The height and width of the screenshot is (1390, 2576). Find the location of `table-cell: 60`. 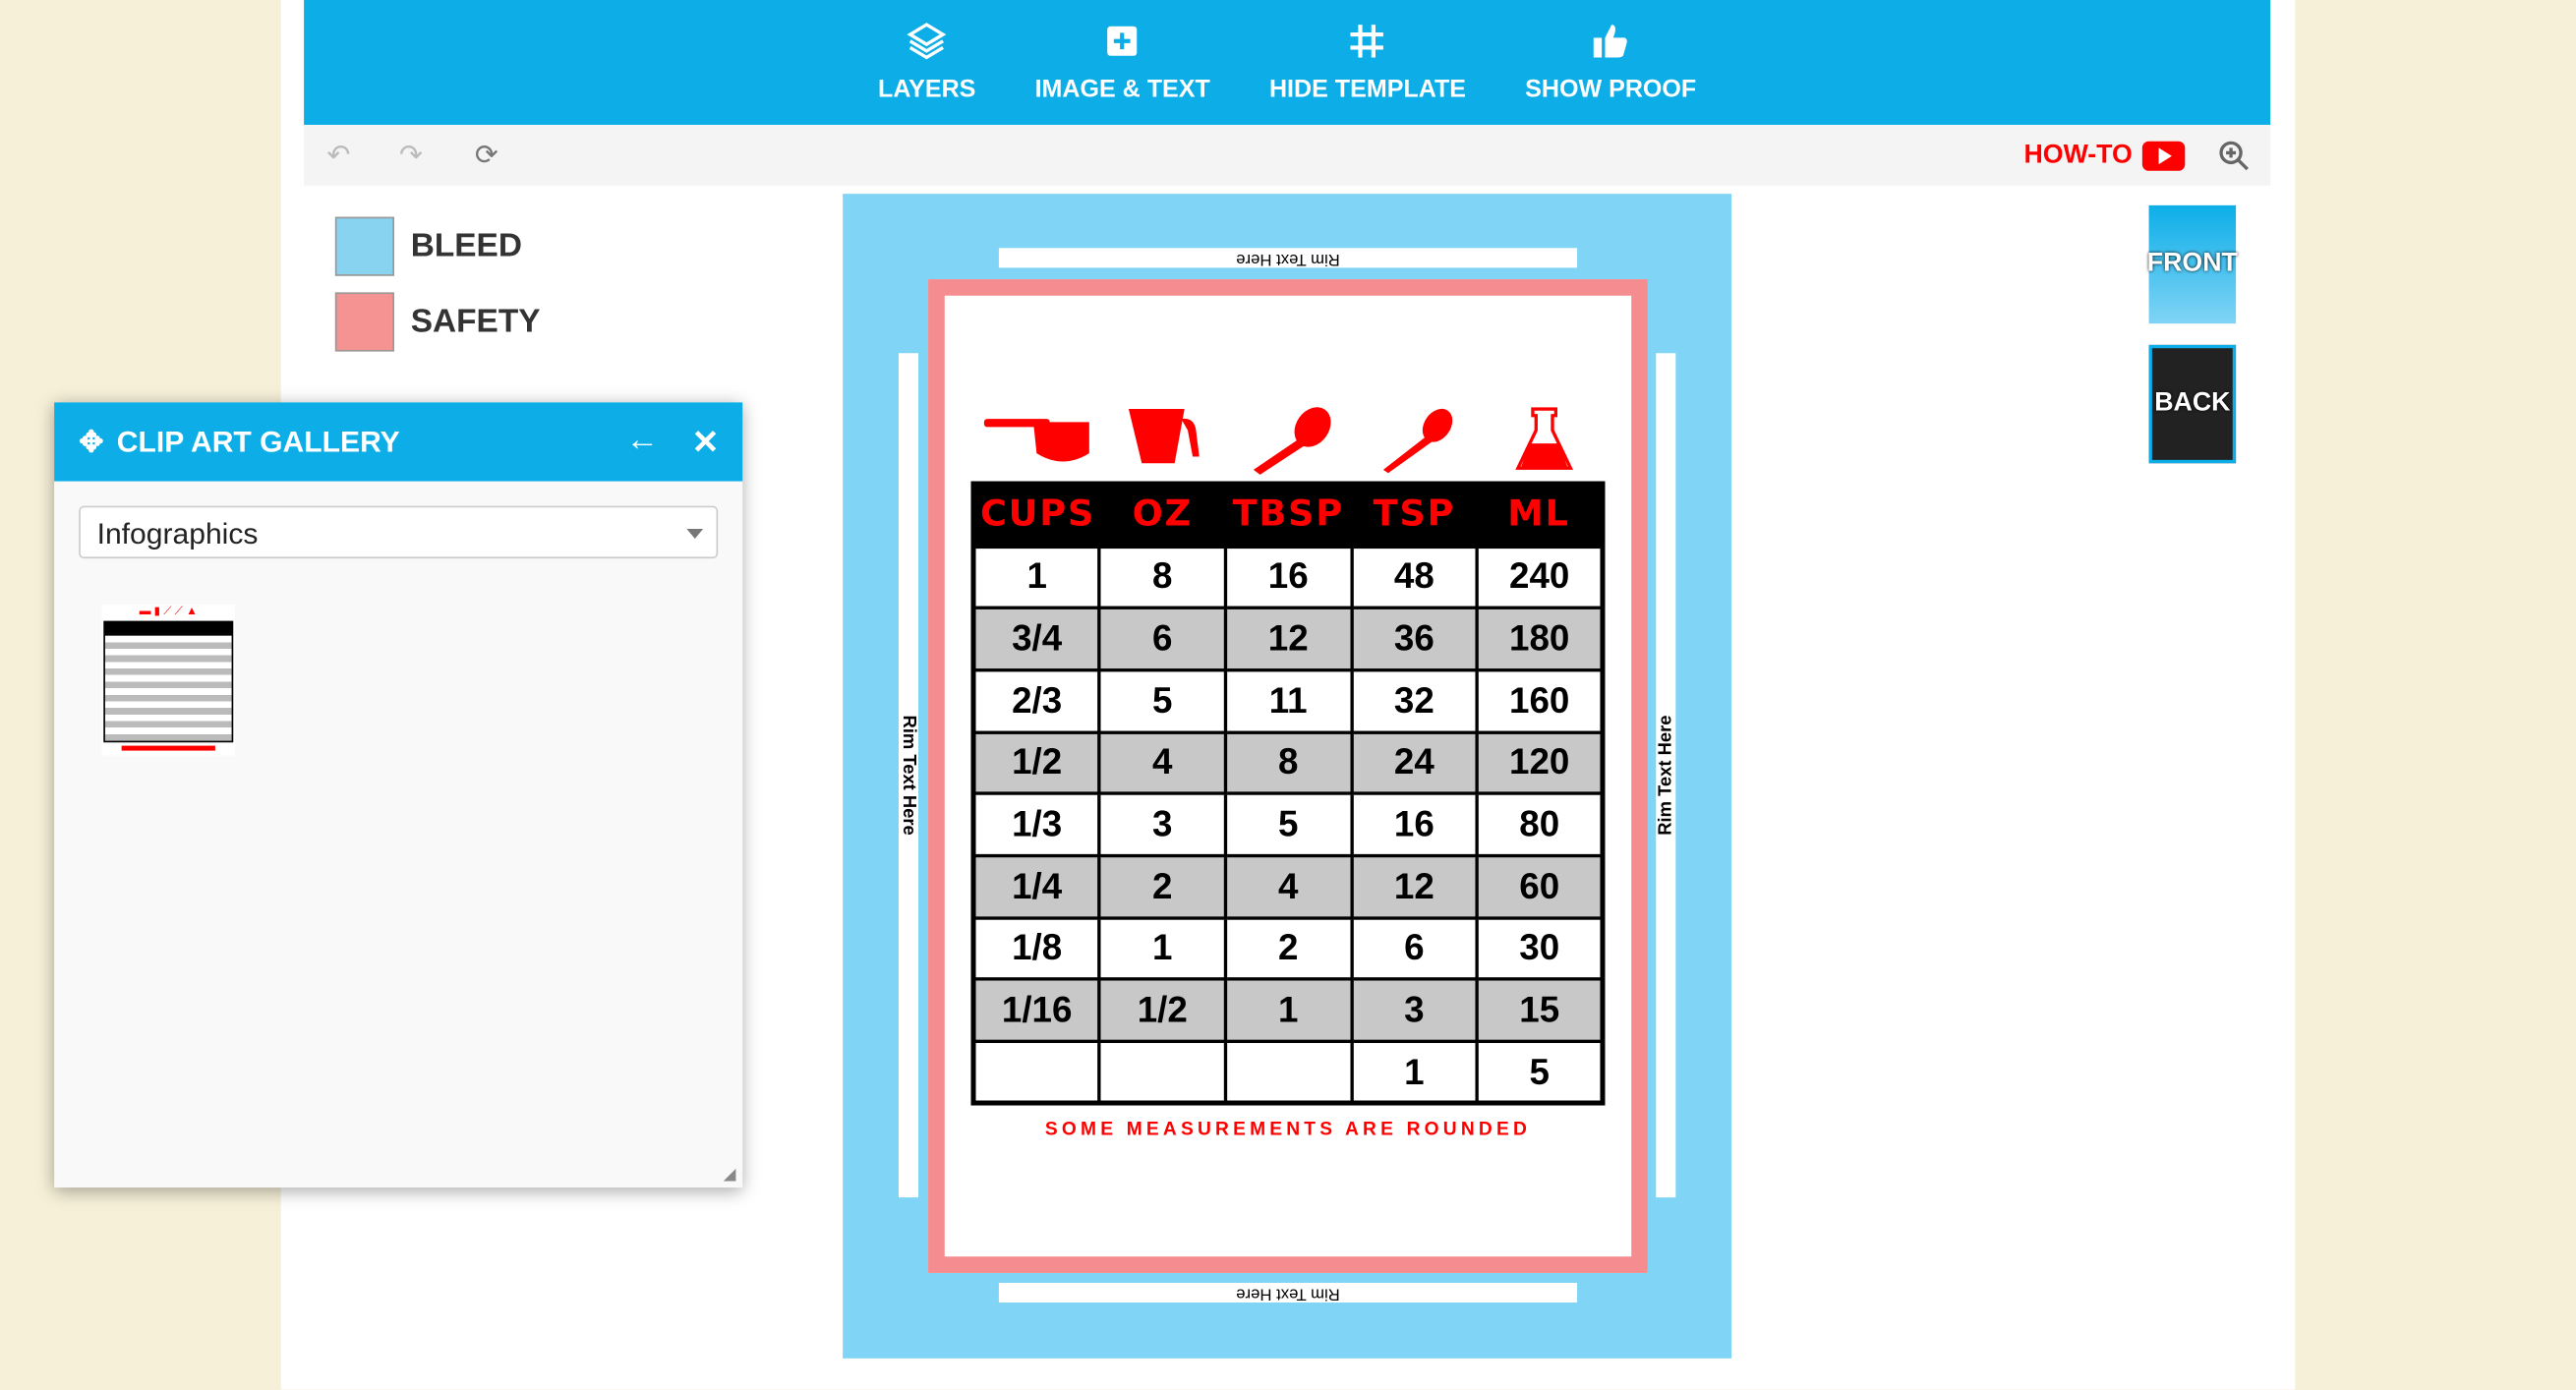

table-cell: 60 is located at coordinates (1540, 886).